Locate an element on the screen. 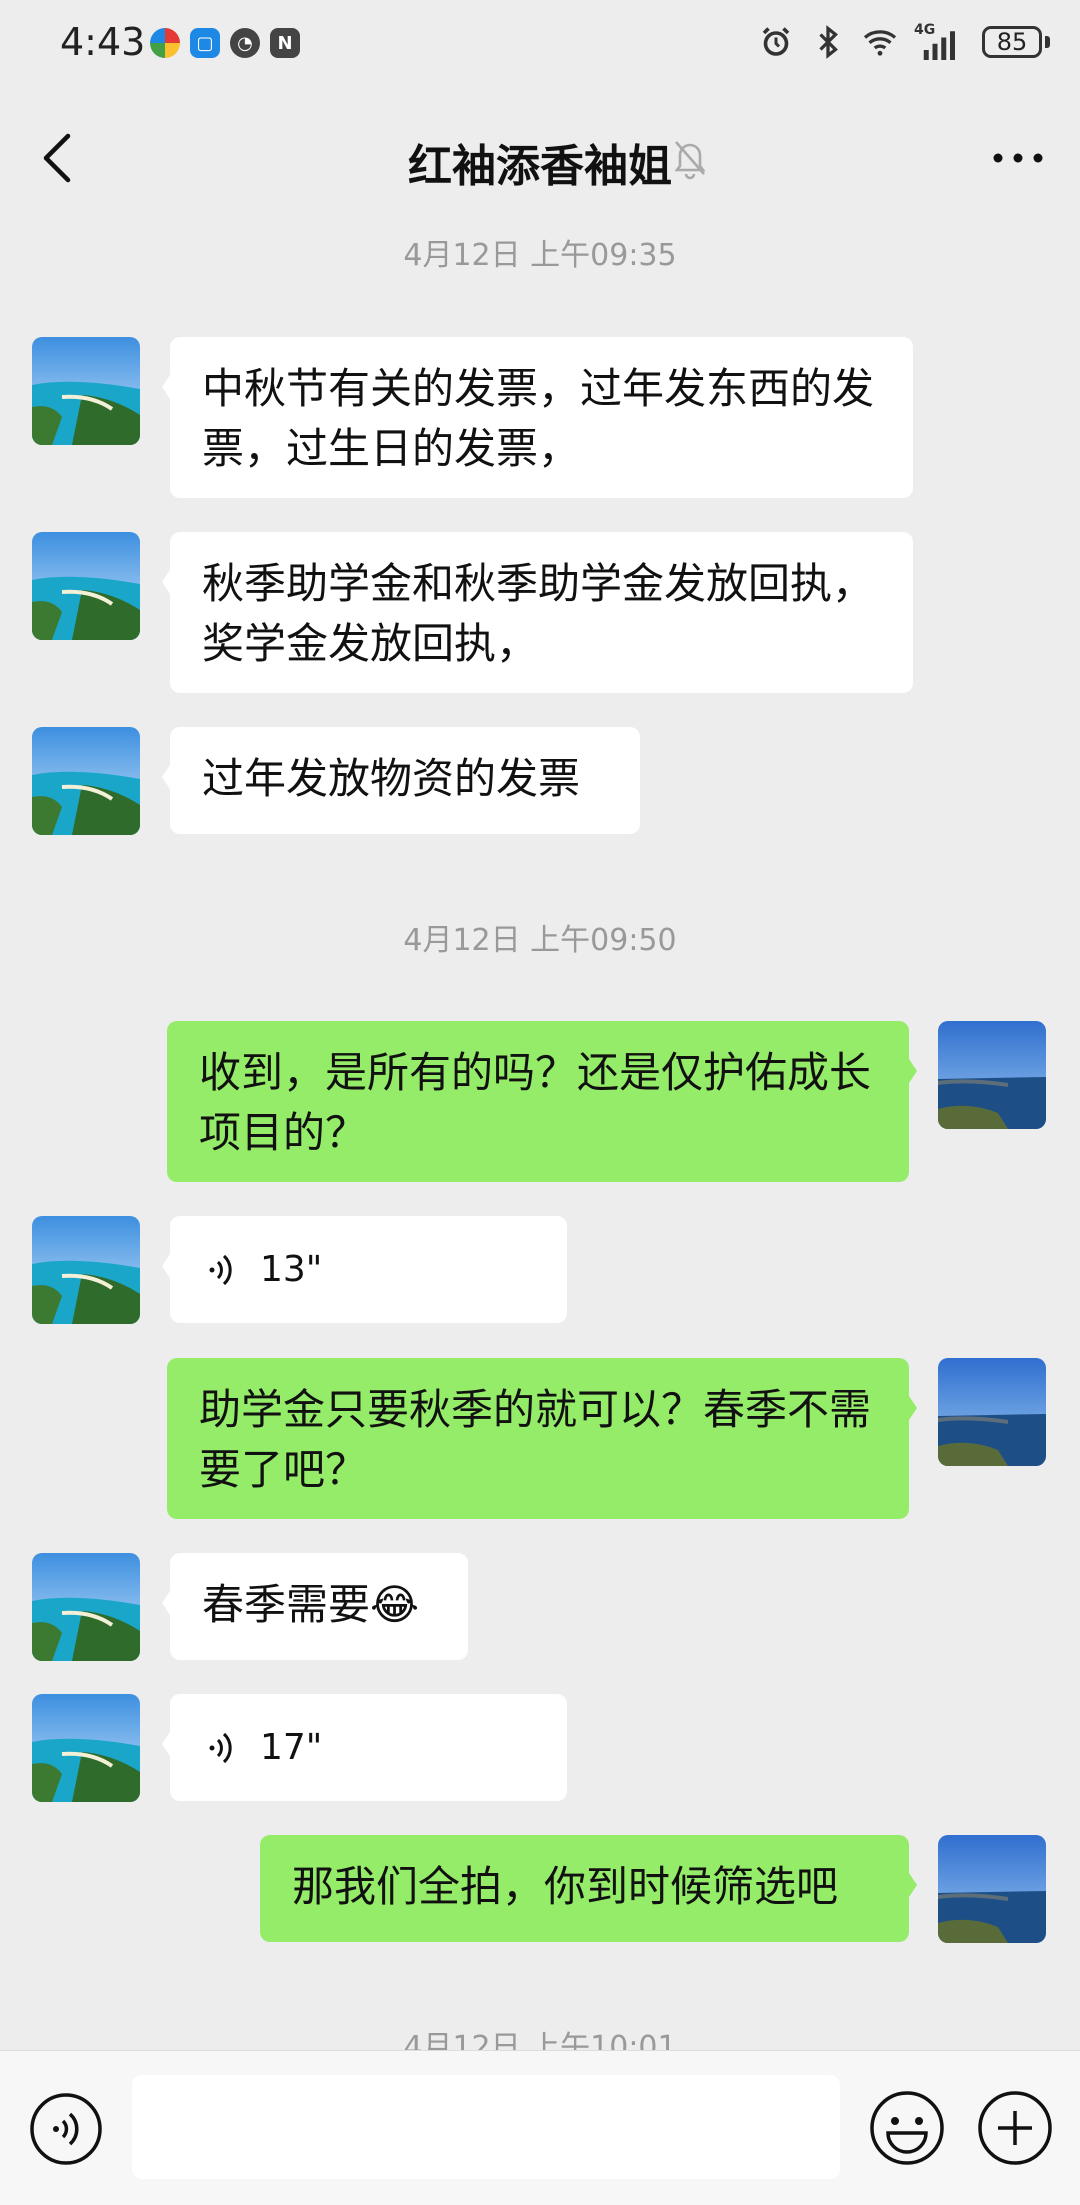  status-time: 4:43 is located at coordinates (103, 42).